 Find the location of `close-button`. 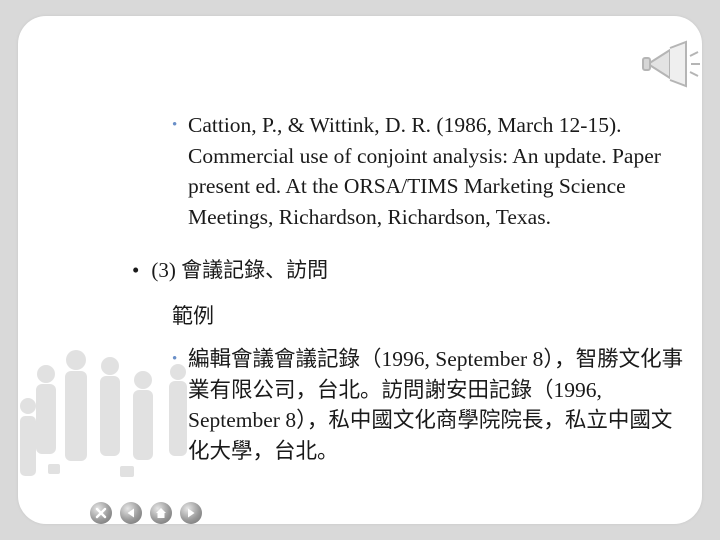

close-button is located at coordinates (101, 513).